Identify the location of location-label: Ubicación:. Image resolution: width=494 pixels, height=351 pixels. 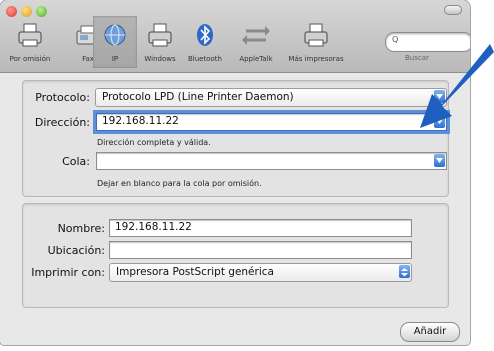
(76, 250).